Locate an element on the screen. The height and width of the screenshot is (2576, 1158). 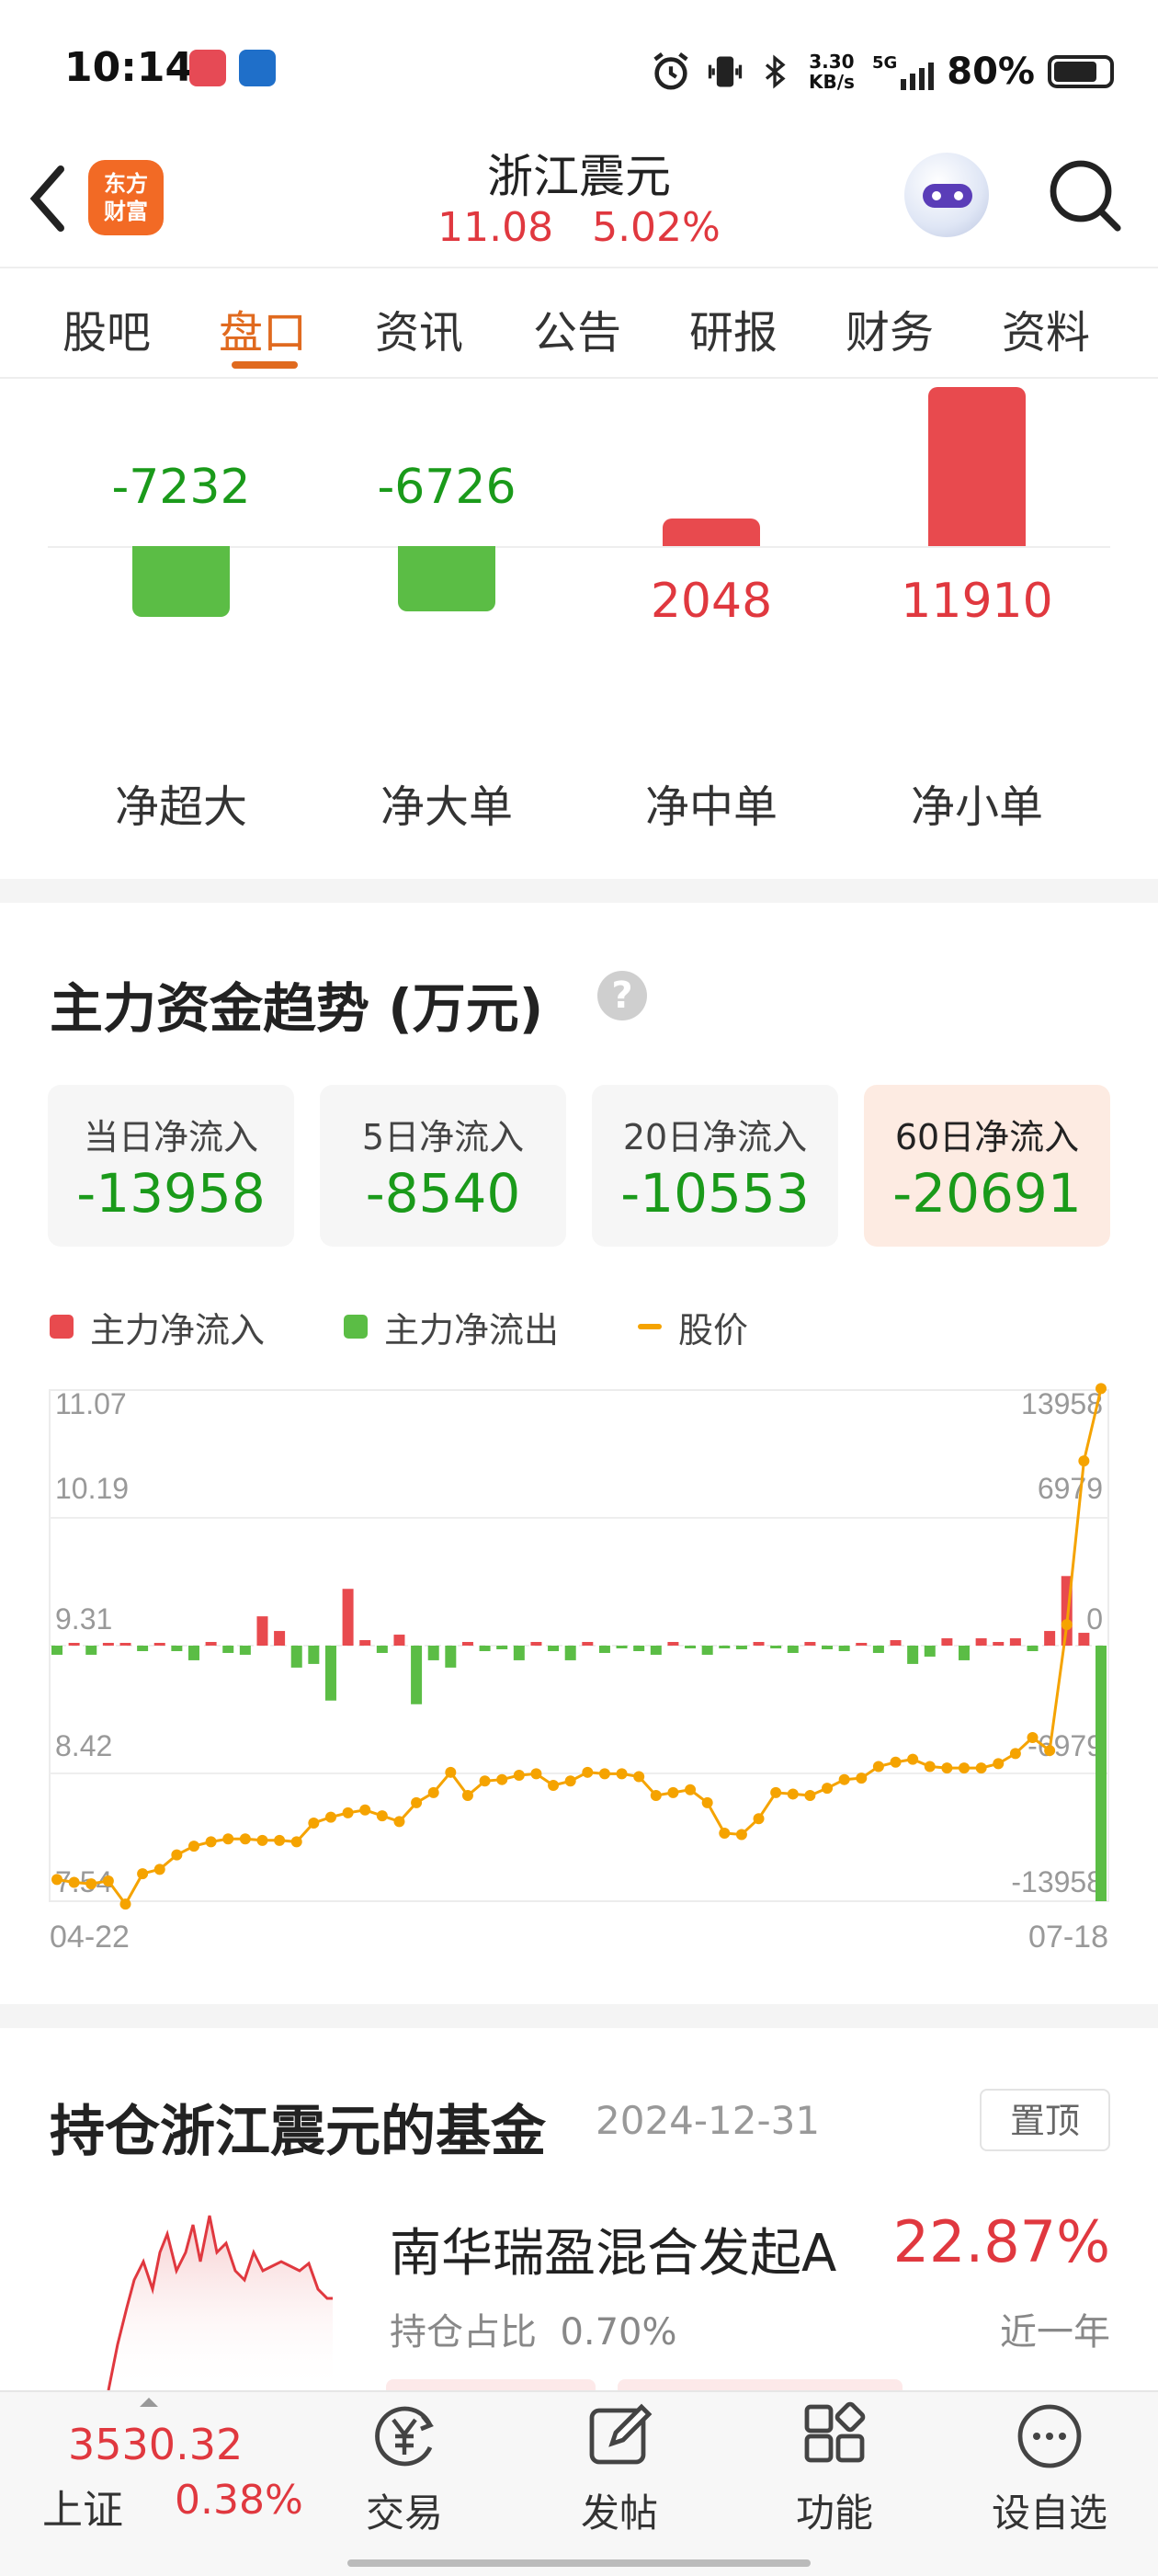
app-notification-icon is located at coordinates (207, 68).